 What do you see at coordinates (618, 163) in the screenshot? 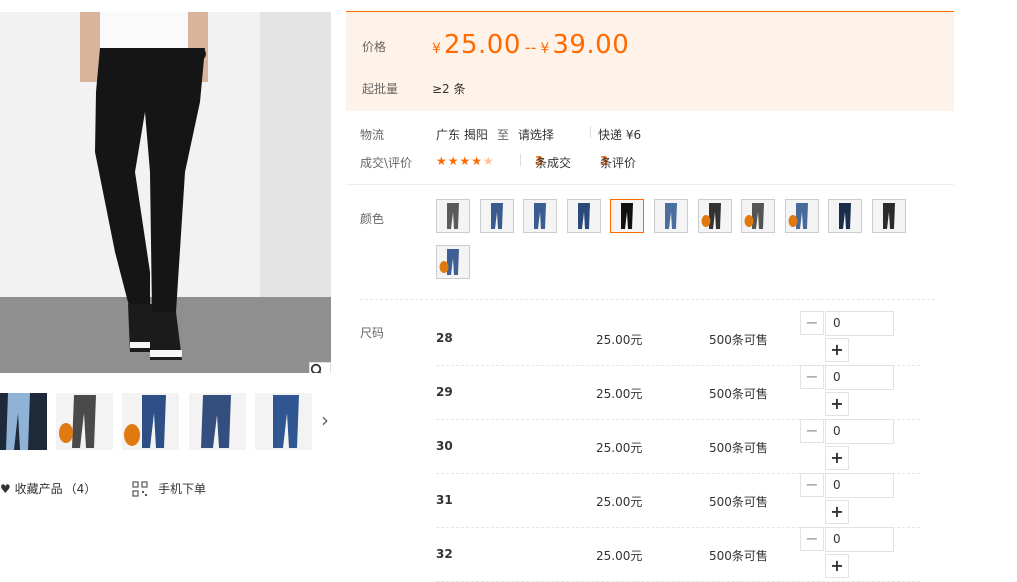
I see `reviews-text: 条评价` at bounding box center [618, 163].